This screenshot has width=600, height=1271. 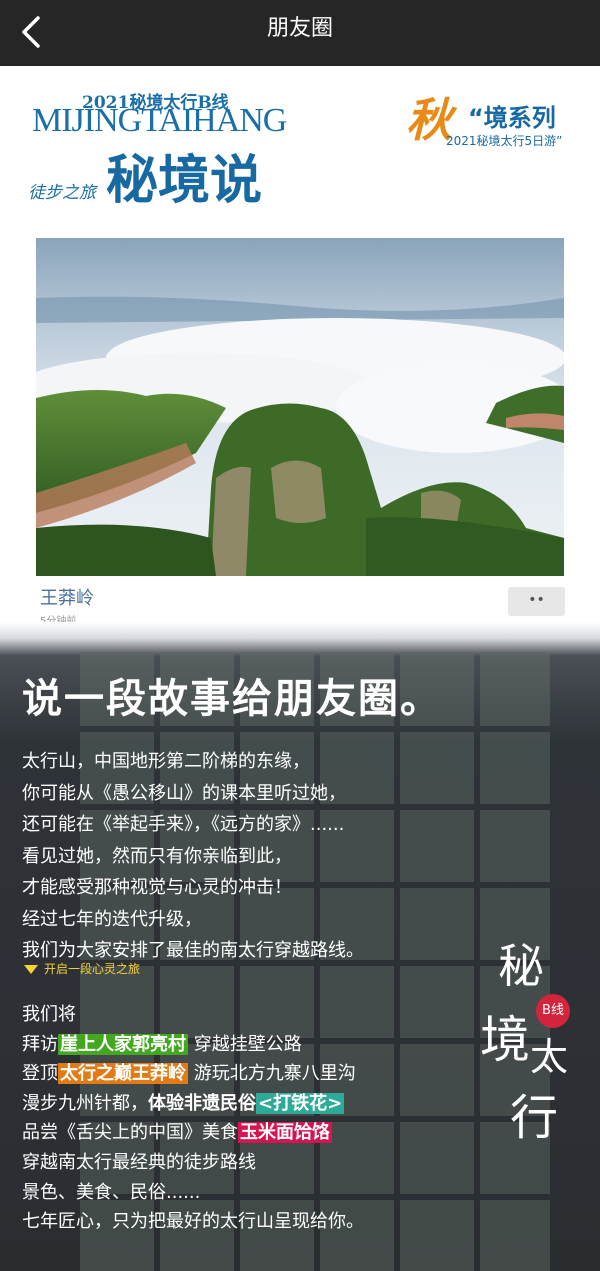 What do you see at coordinates (49, 1014) in the screenshot?
I see `itinerary-text: 我们将` at bounding box center [49, 1014].